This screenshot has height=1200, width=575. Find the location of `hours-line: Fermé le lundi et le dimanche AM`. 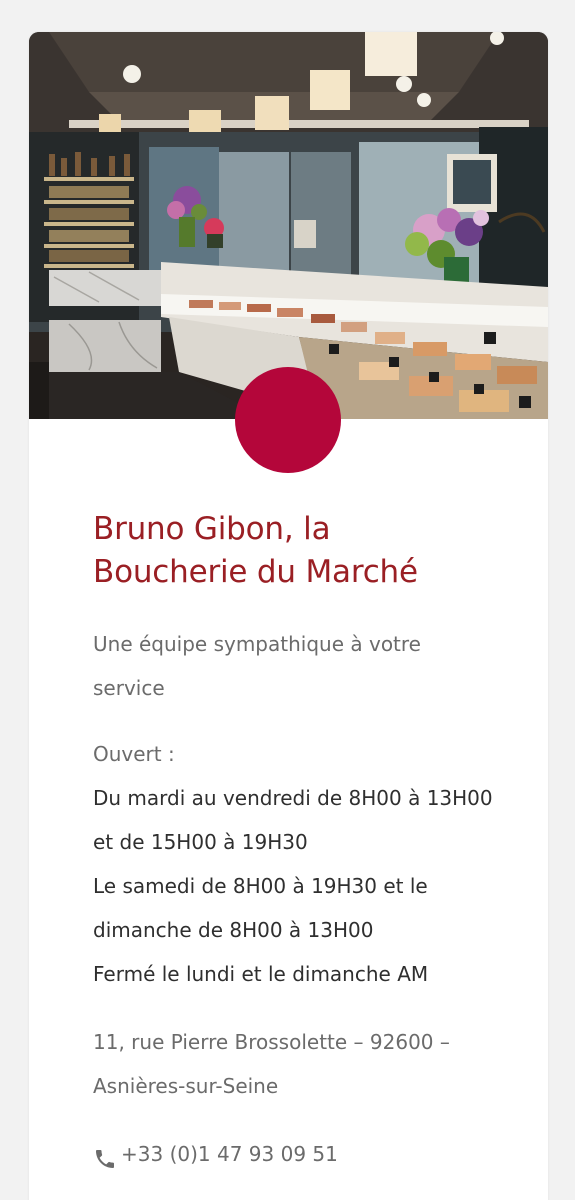

hours-line: Fermé le lundi et le dimanche AM is located at coordinates (261, 974).